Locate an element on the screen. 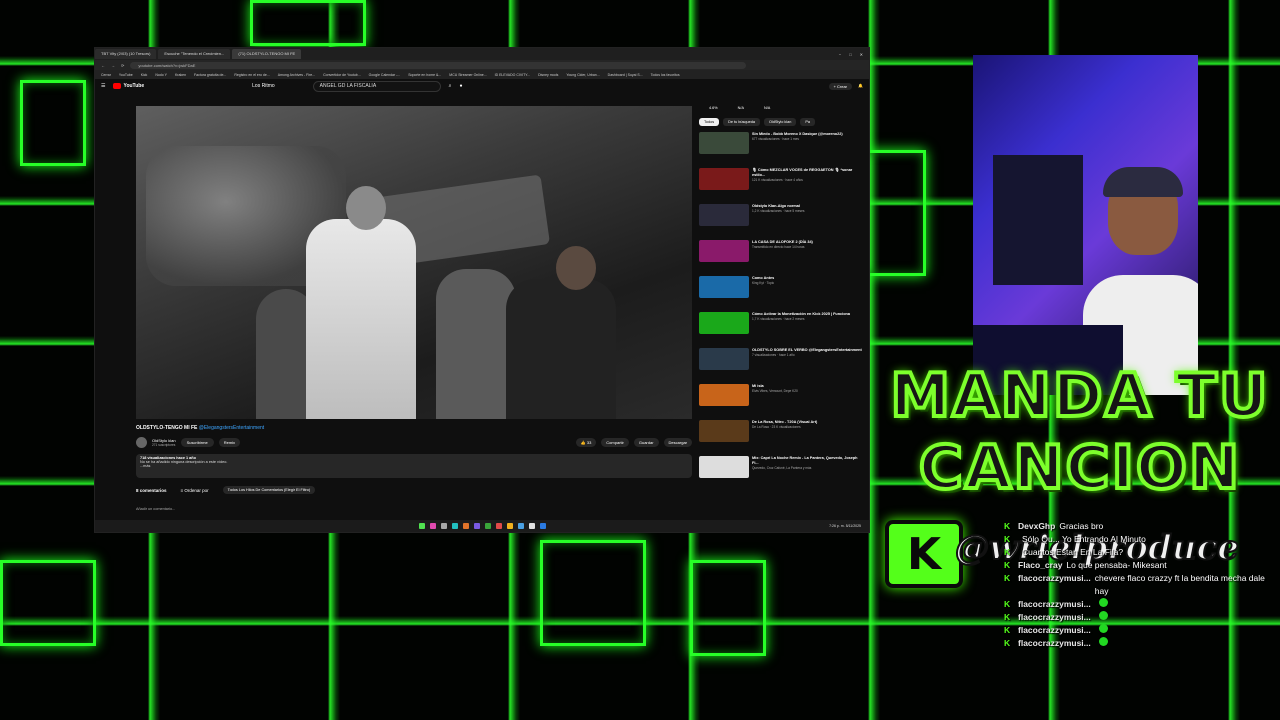 The image size is (1280, 720). menu-icon: ☰ is located at coordinates (103, 86).